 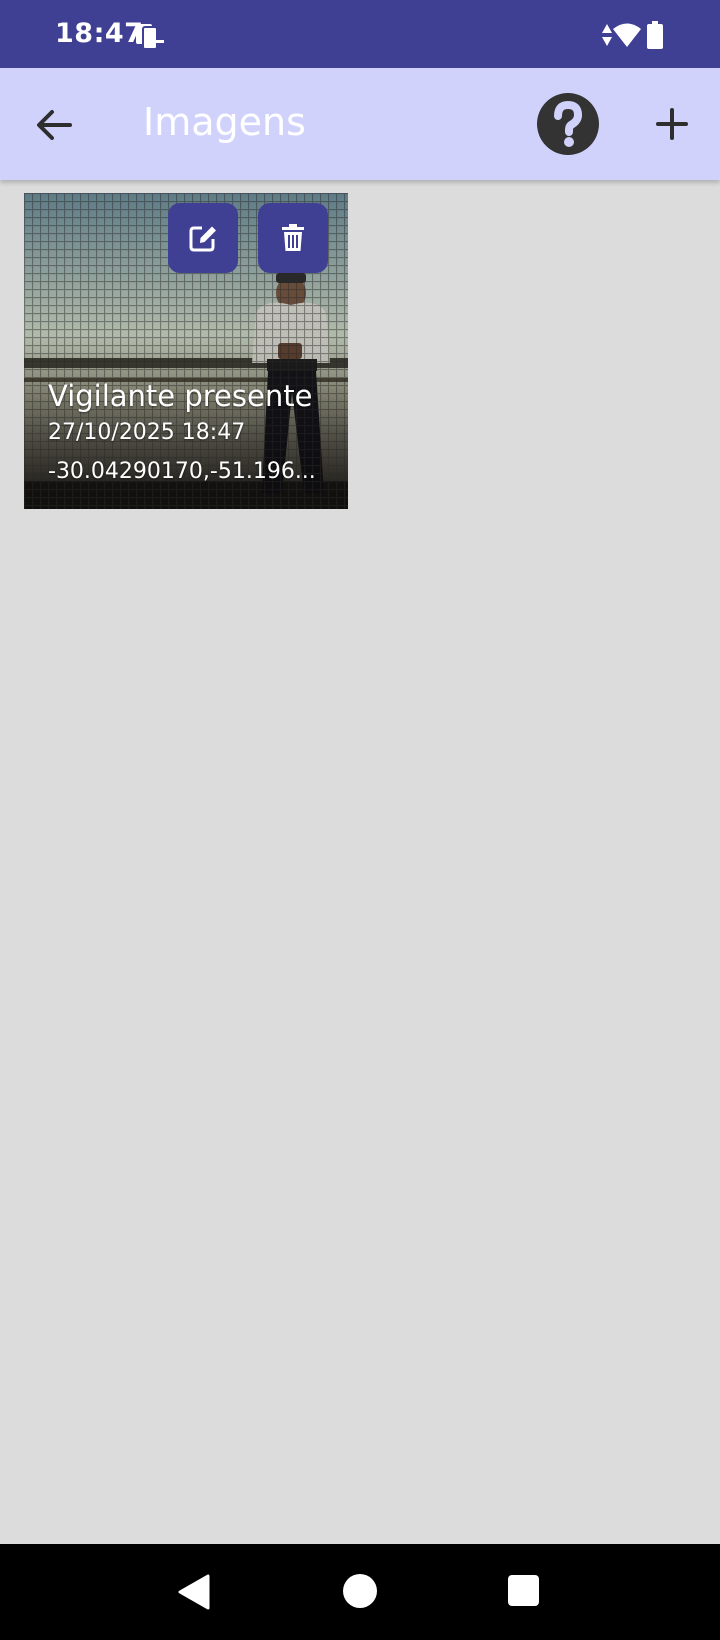 I want to click on page-title: Imagens, so click(x=224, y=122).